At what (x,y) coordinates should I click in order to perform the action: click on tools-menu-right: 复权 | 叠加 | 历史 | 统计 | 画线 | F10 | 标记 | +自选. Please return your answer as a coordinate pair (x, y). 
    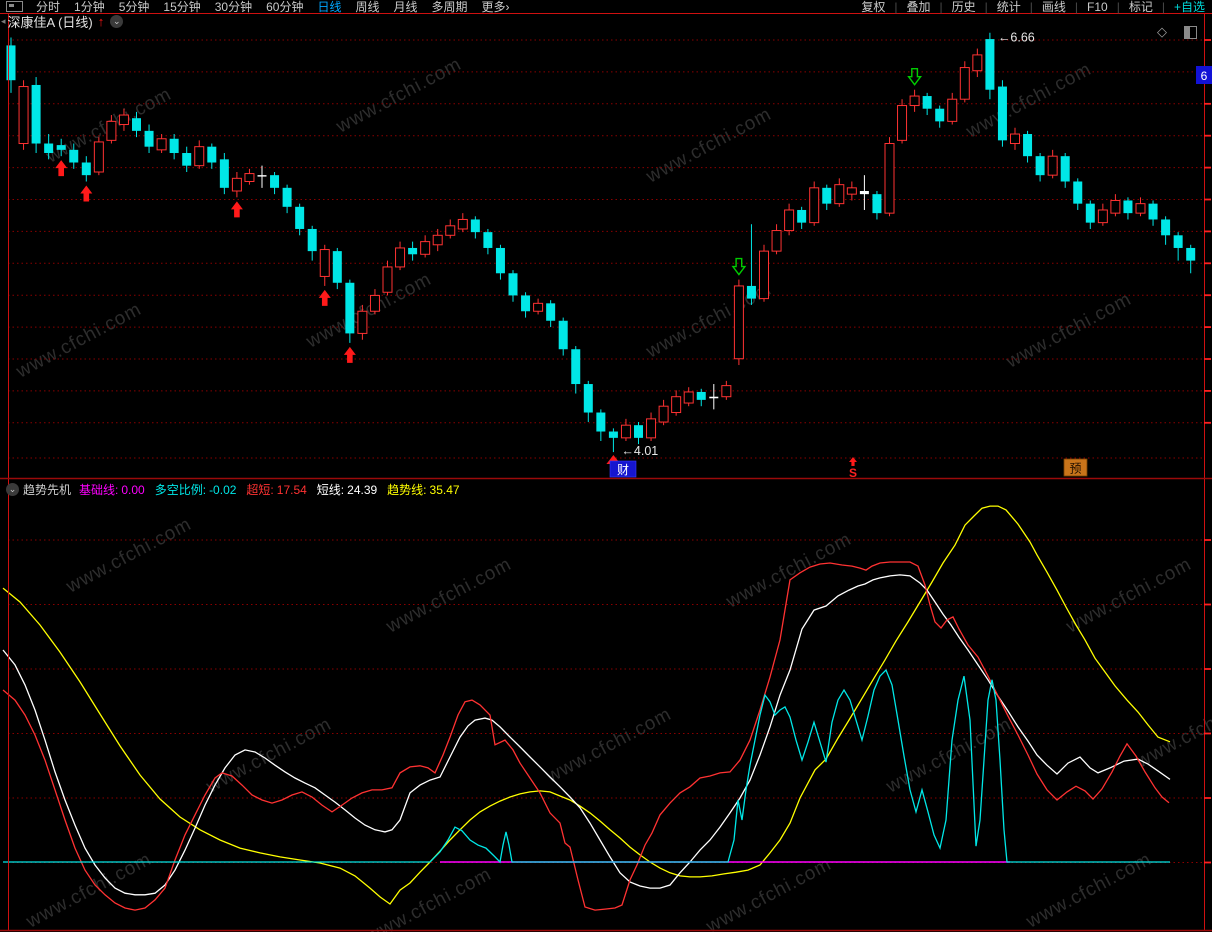
    Looking at the image, I should click on (1033, 7).